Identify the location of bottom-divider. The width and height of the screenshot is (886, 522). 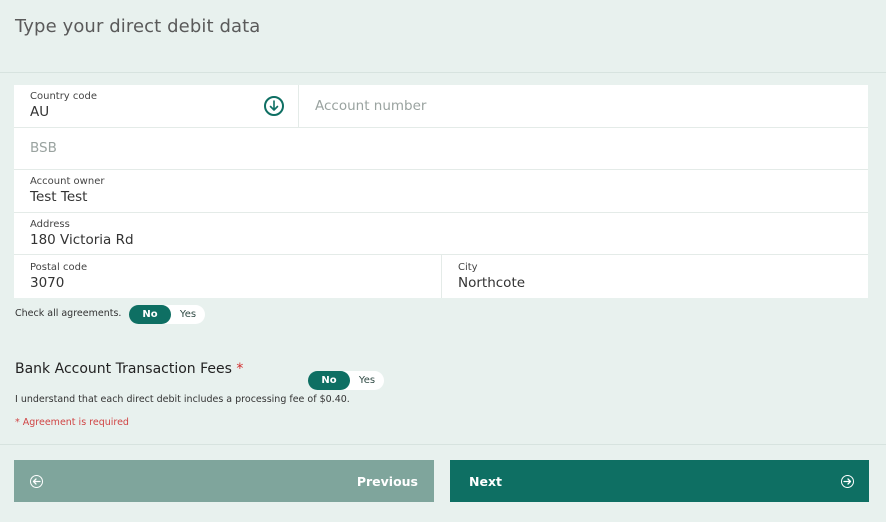
(443, 444).